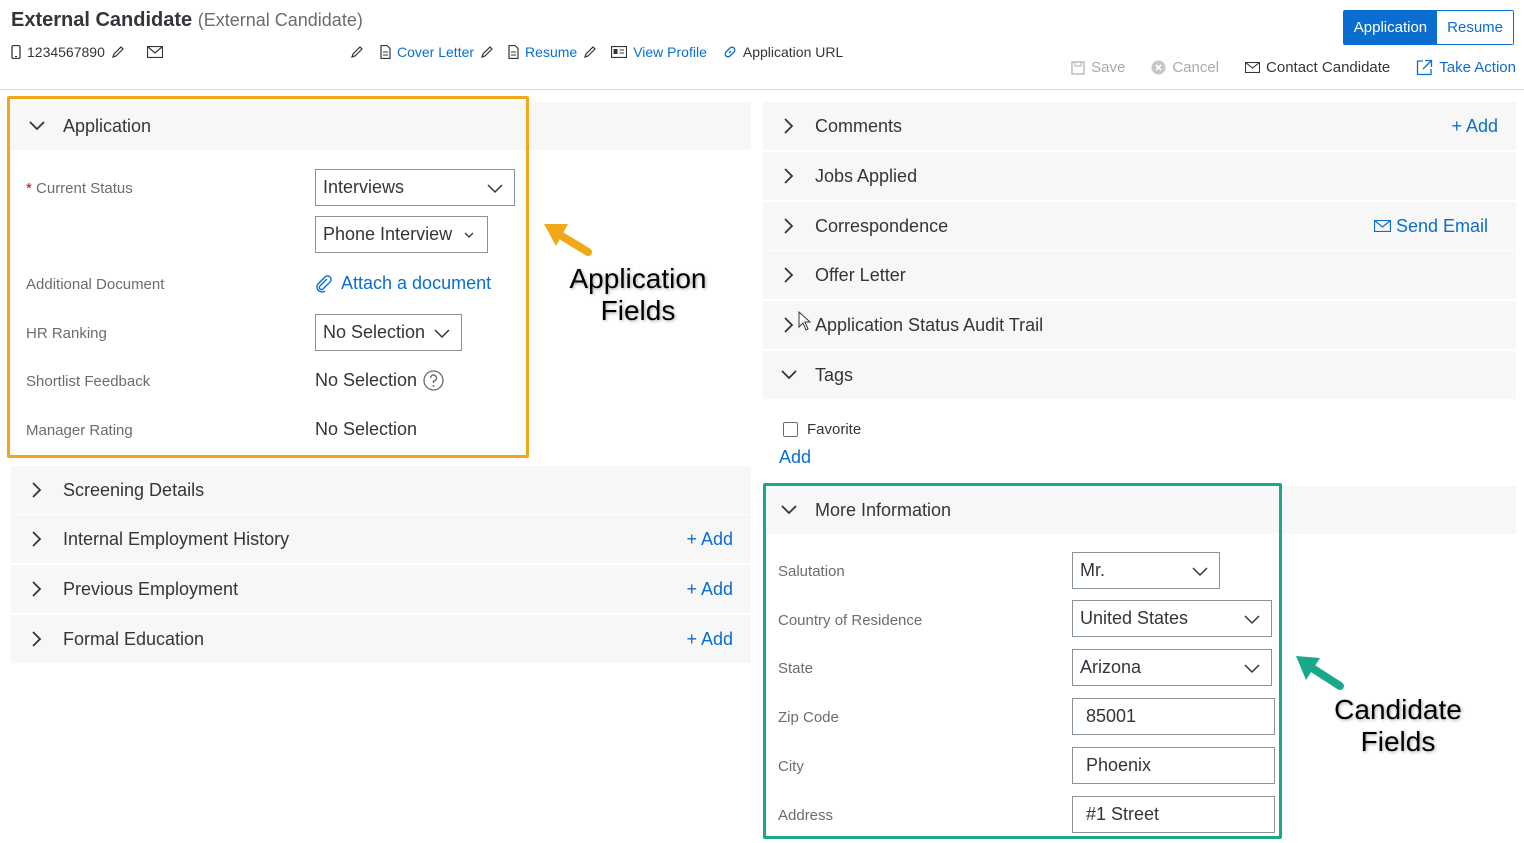 The height and width of the screenshot is (843, 1524). I want to click on panel-title: Jobs Applied, so click(866, 175).